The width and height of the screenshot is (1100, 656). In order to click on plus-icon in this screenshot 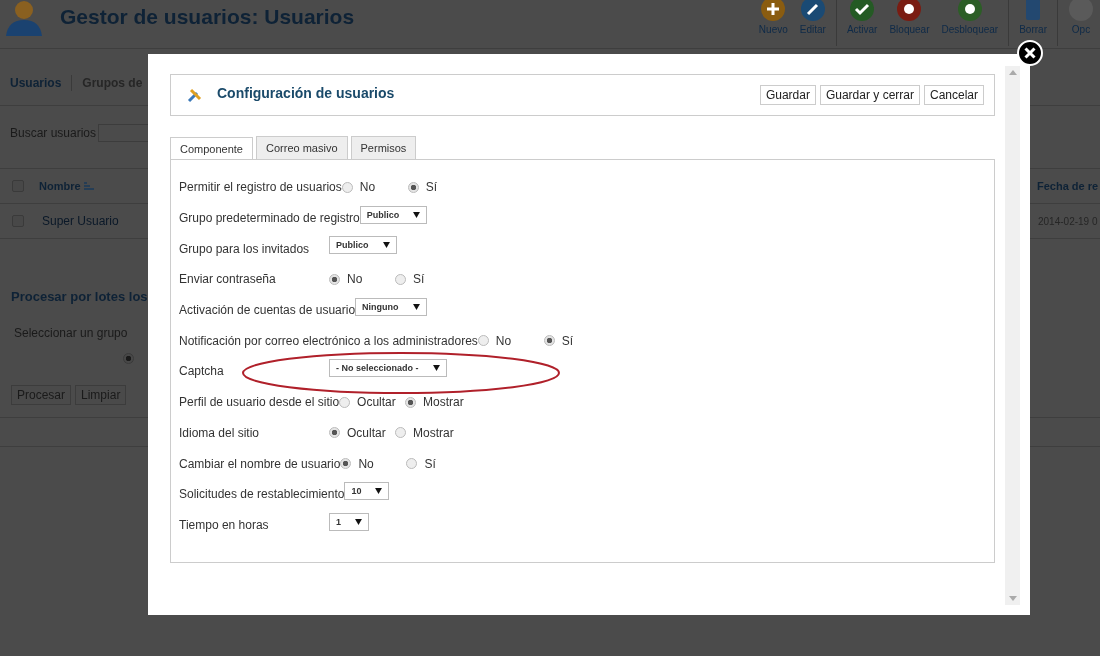, I will do `click(773, 11)`.